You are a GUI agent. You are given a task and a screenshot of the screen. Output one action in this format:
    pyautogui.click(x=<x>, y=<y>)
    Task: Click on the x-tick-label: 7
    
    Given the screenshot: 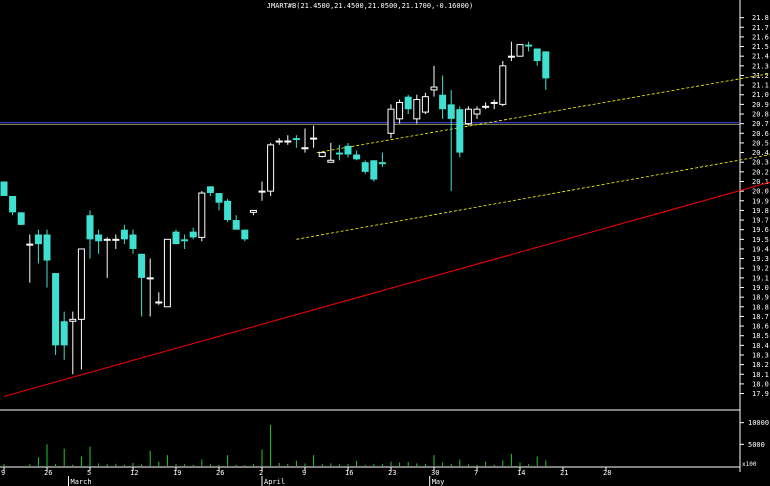 What is the action you would take?
    pyautogui.click(x=476, y=473)
    